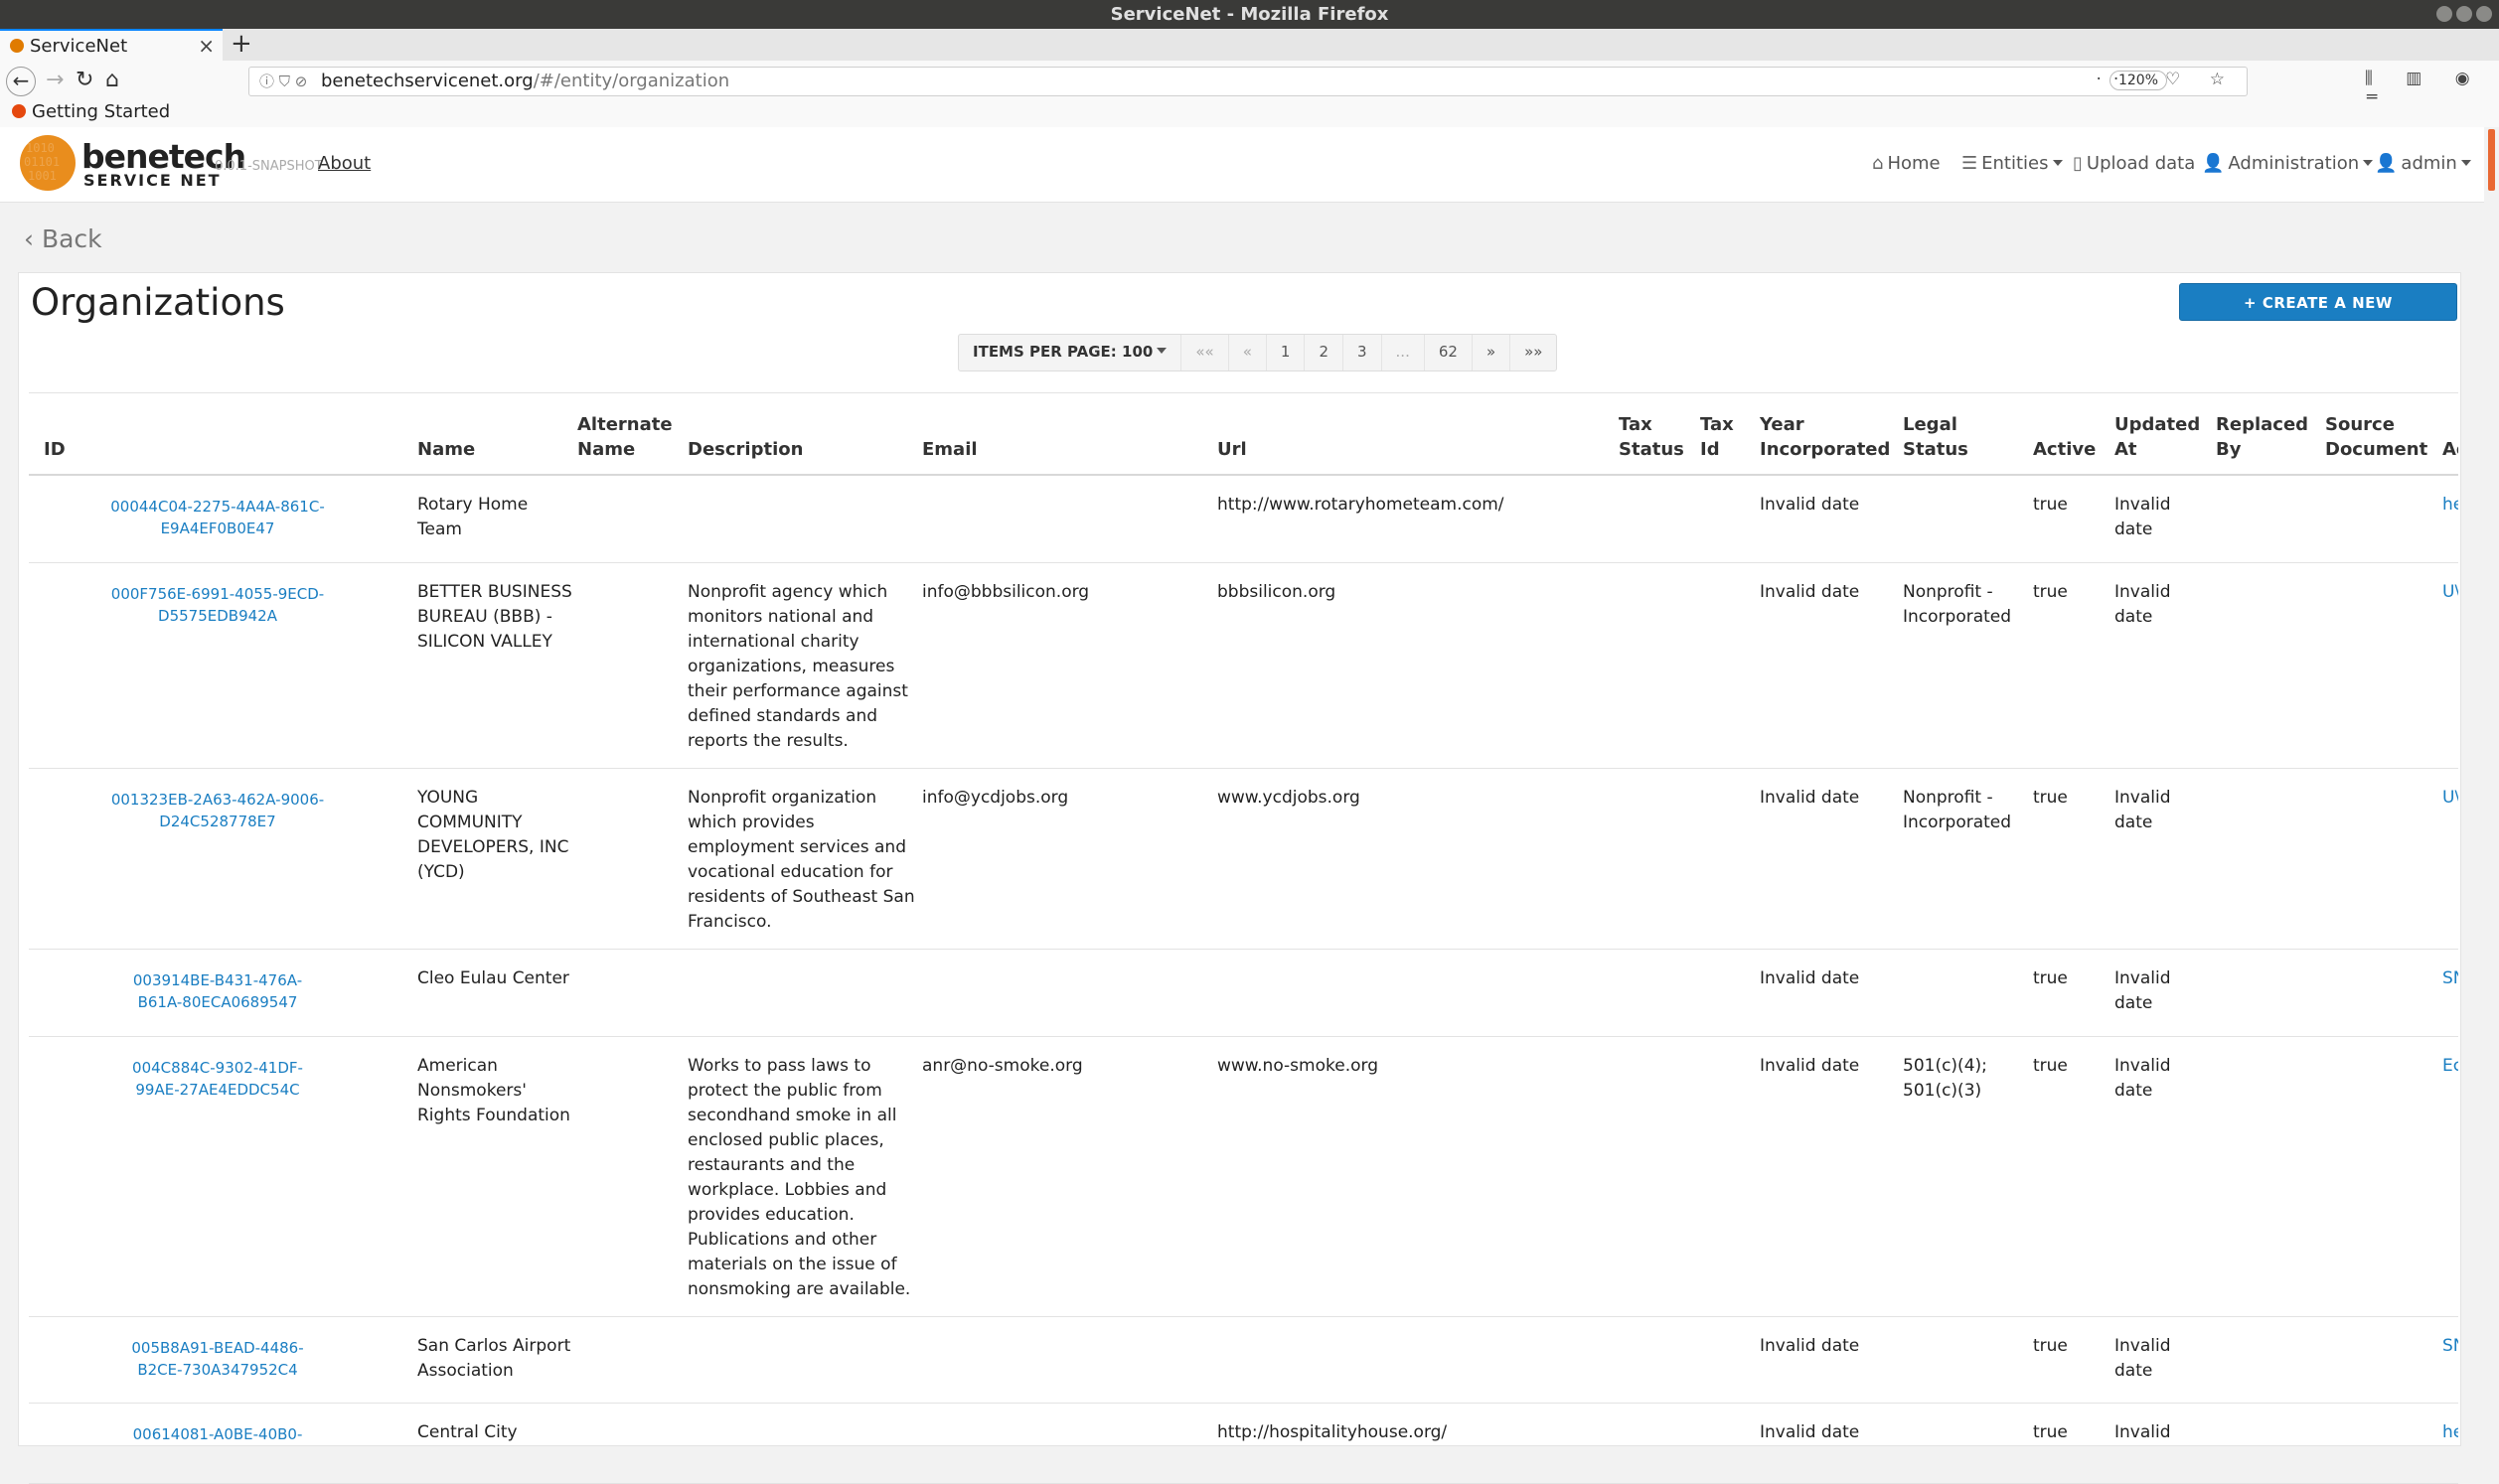  I want to click on nav-home: ⌂ Home, so click(1907, 163).